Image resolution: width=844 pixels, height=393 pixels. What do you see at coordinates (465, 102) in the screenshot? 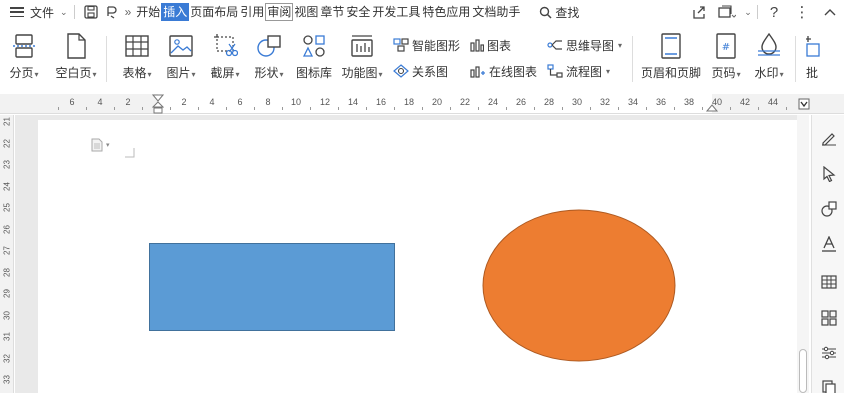
I see `ruler-label: 22` at bounding box center [465, 102].